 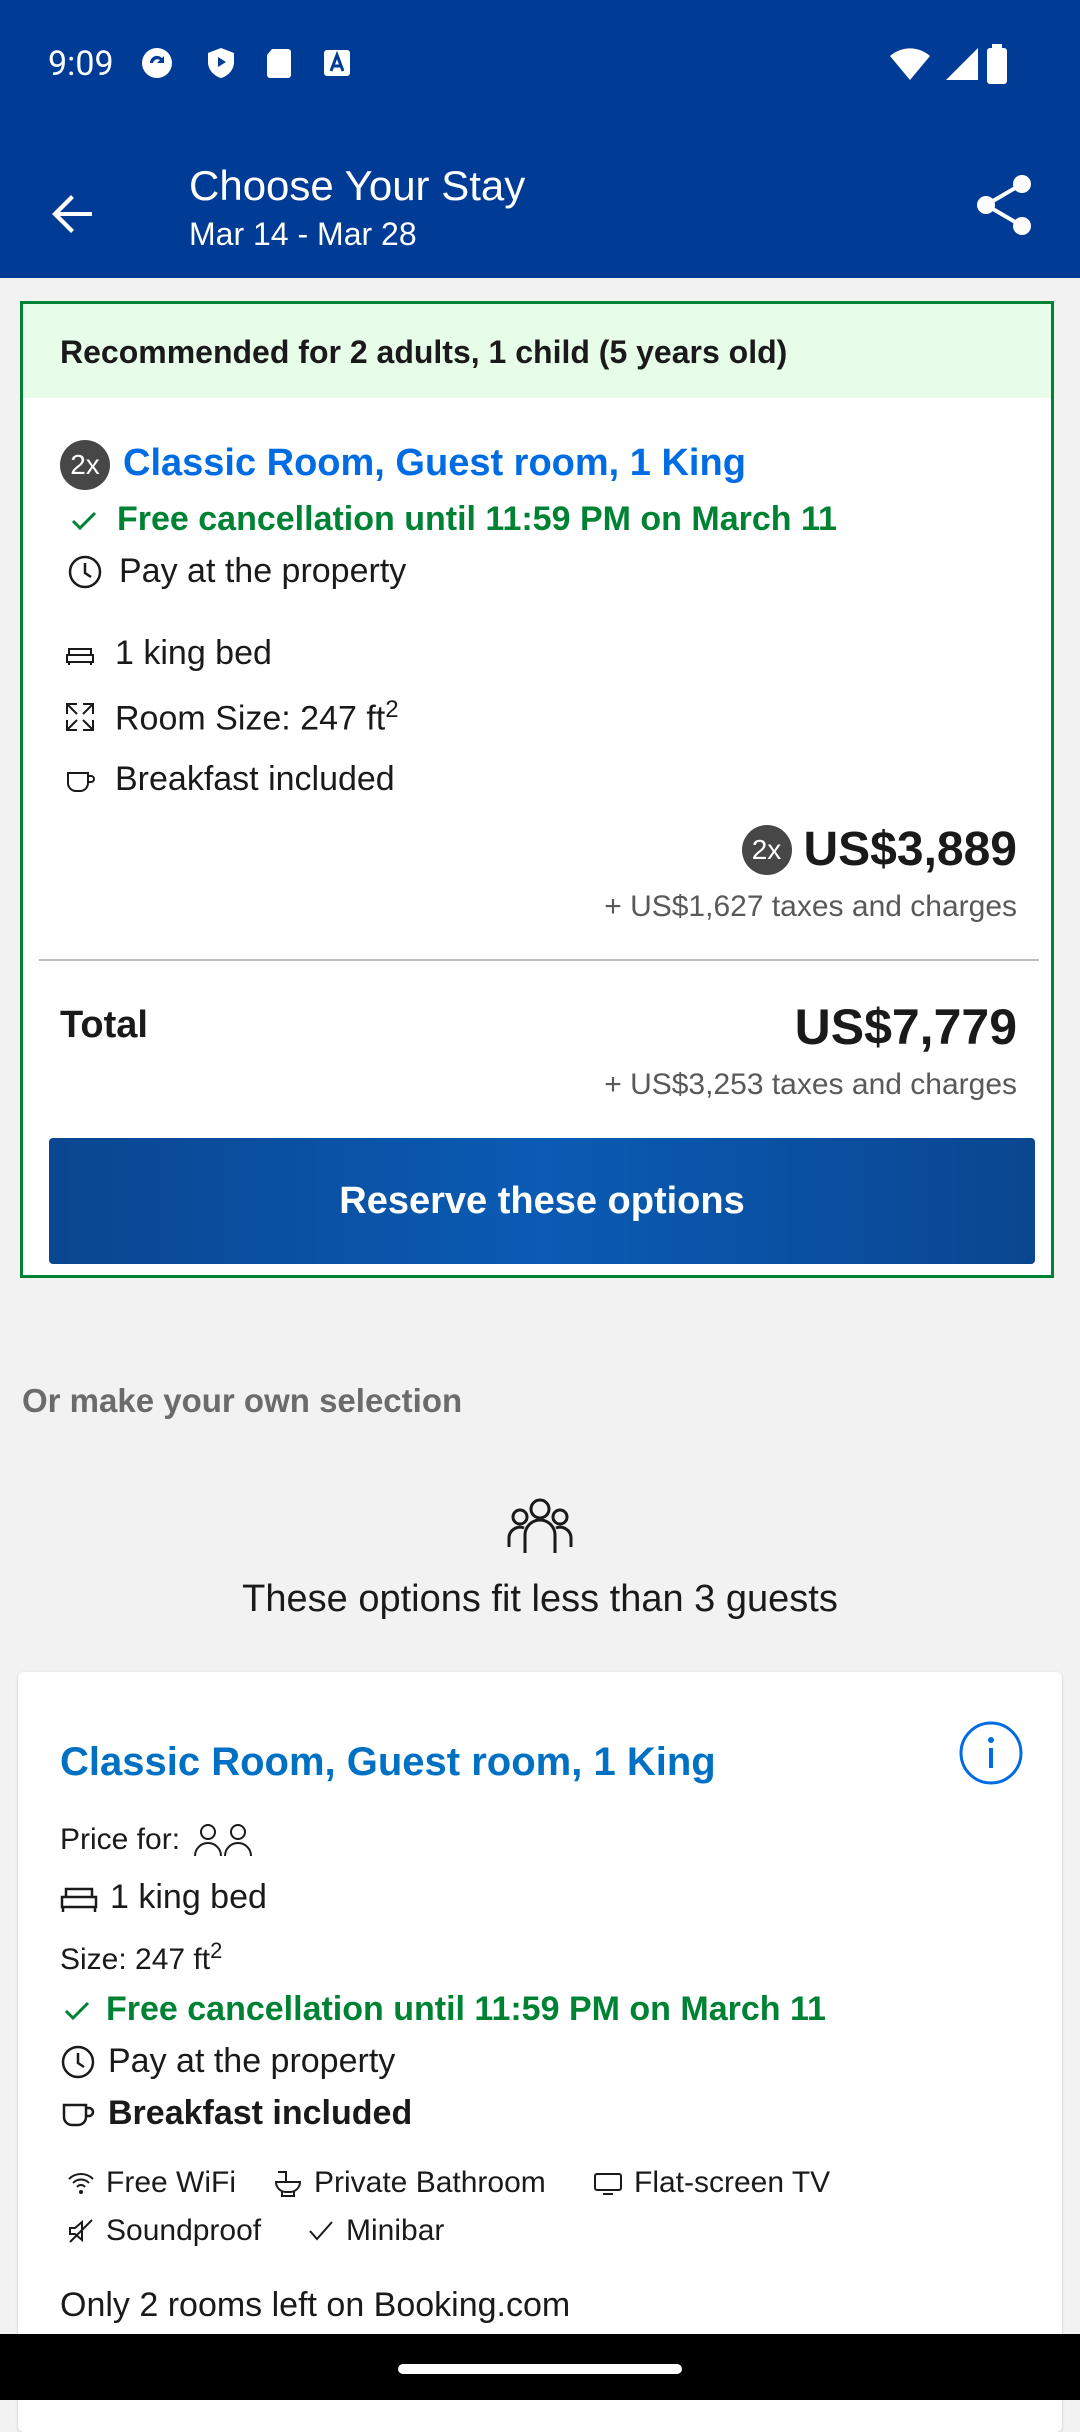 What do you see at coordinates (540, 1525) in the screenshot?
I see `group-people-icon` at bounding box center [540, 1525].